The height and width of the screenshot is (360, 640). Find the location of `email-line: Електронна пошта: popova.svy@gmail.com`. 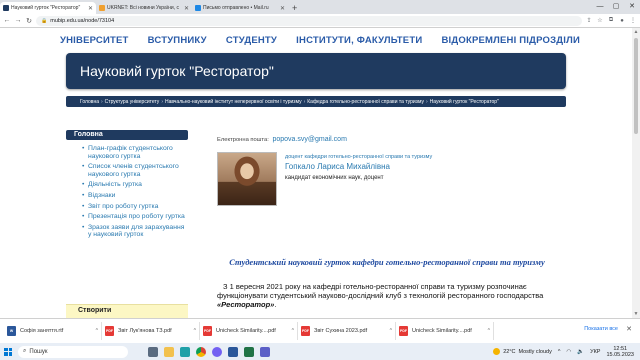

email-line: Електронна пошта: popova.svy@gmail.com is located at coordinates (387, 139).